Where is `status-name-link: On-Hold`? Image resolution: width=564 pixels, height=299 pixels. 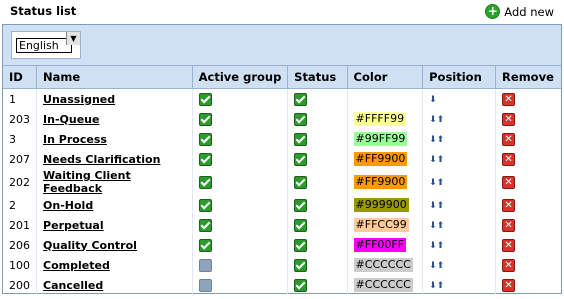
status-name-link: On-Hold is located at coordinates (68, 205).